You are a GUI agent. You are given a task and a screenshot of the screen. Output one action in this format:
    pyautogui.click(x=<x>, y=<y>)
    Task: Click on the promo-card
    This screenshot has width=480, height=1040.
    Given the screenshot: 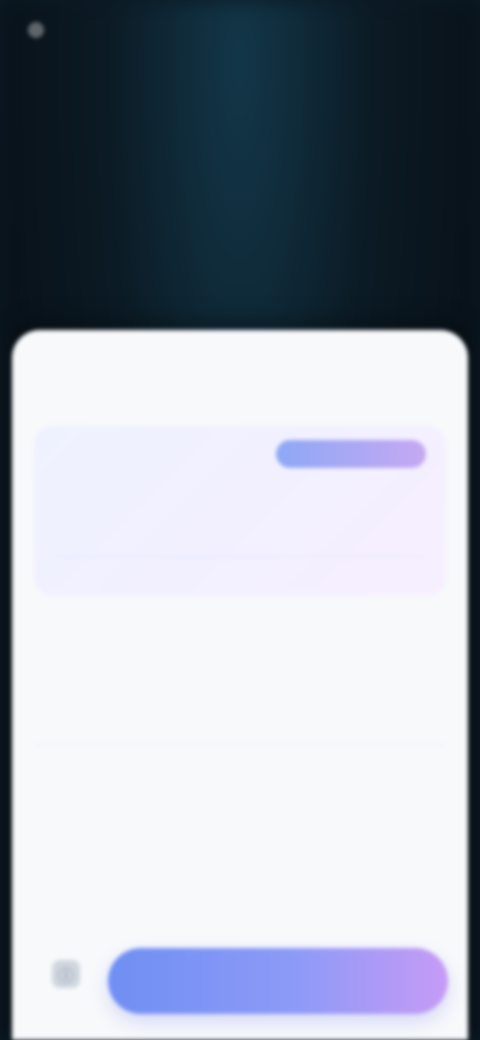 What is the action you would take?
    pyautogui.click(x=240, y=511)
    